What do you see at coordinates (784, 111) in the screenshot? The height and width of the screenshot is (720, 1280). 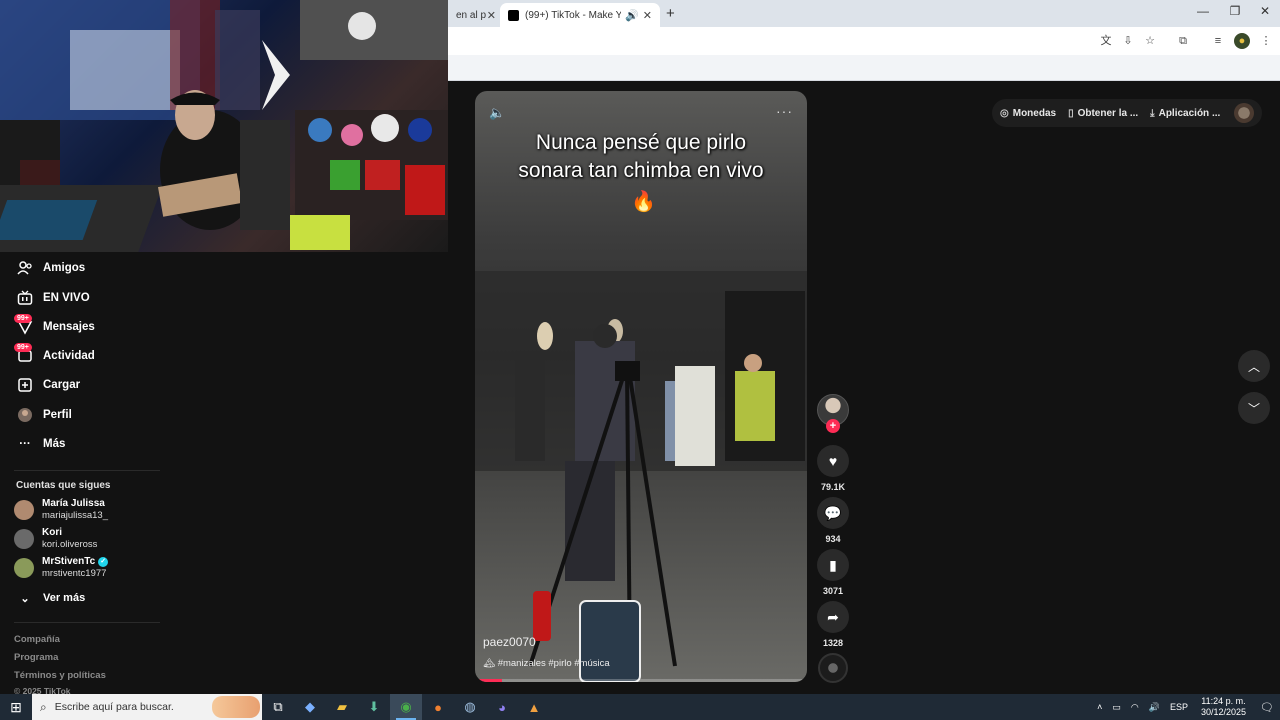 I see `more-options-icon: ···` at bounding box center [784, 111].